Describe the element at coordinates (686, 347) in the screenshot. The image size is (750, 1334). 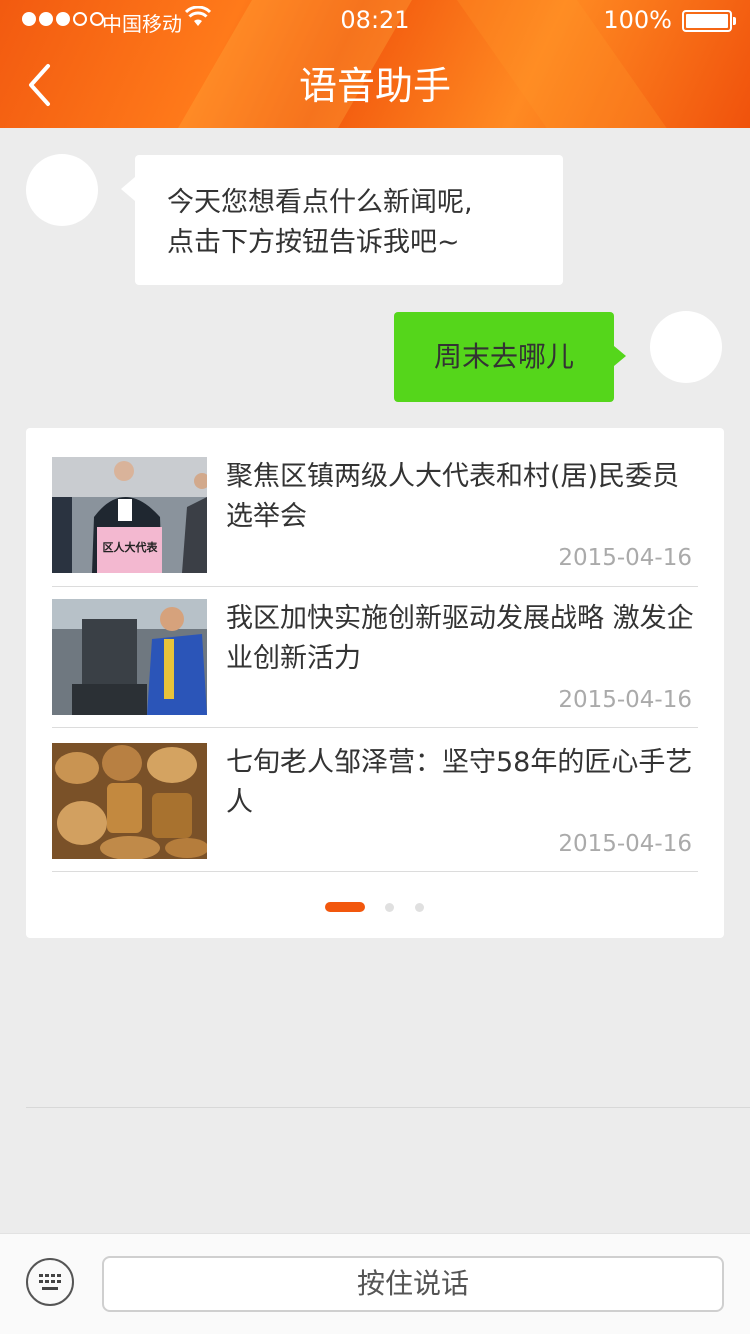
I see `user-avatar` at that location.